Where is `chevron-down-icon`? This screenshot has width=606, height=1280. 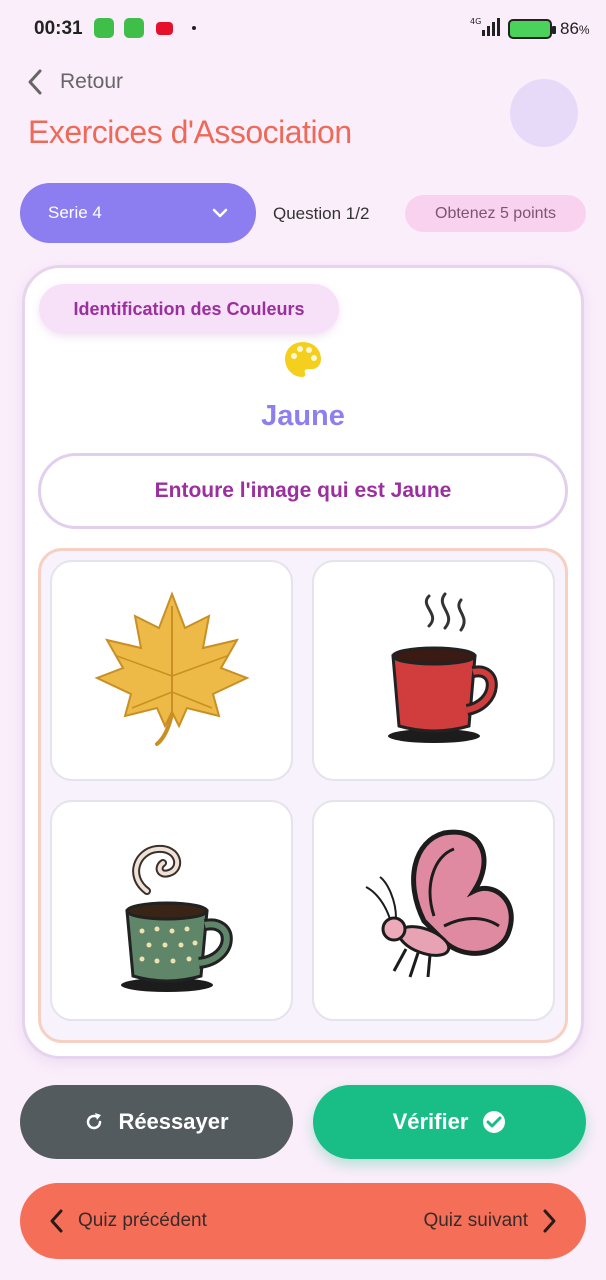 chevron-down-icon is located at coordinates (220, 213).